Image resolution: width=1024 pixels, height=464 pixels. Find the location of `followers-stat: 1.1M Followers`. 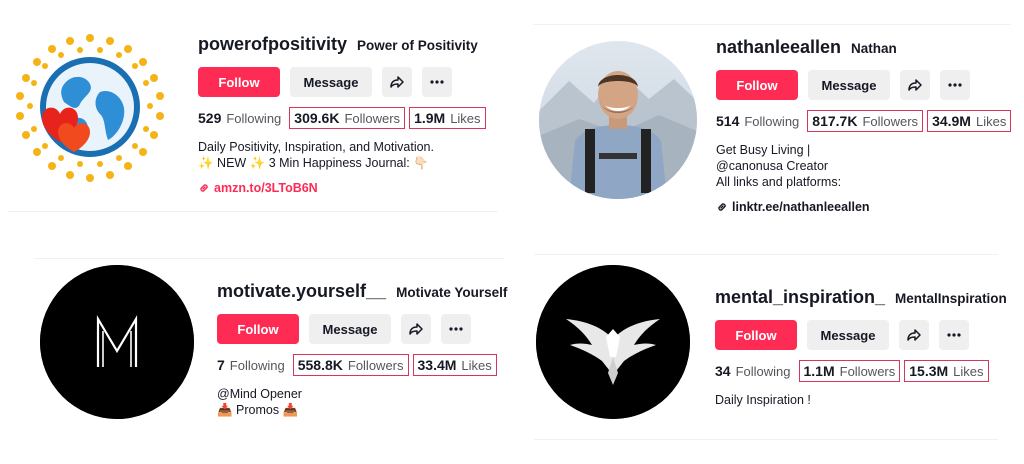

followers-stat: 1.1M Followers is located at coordinates (849, 371).